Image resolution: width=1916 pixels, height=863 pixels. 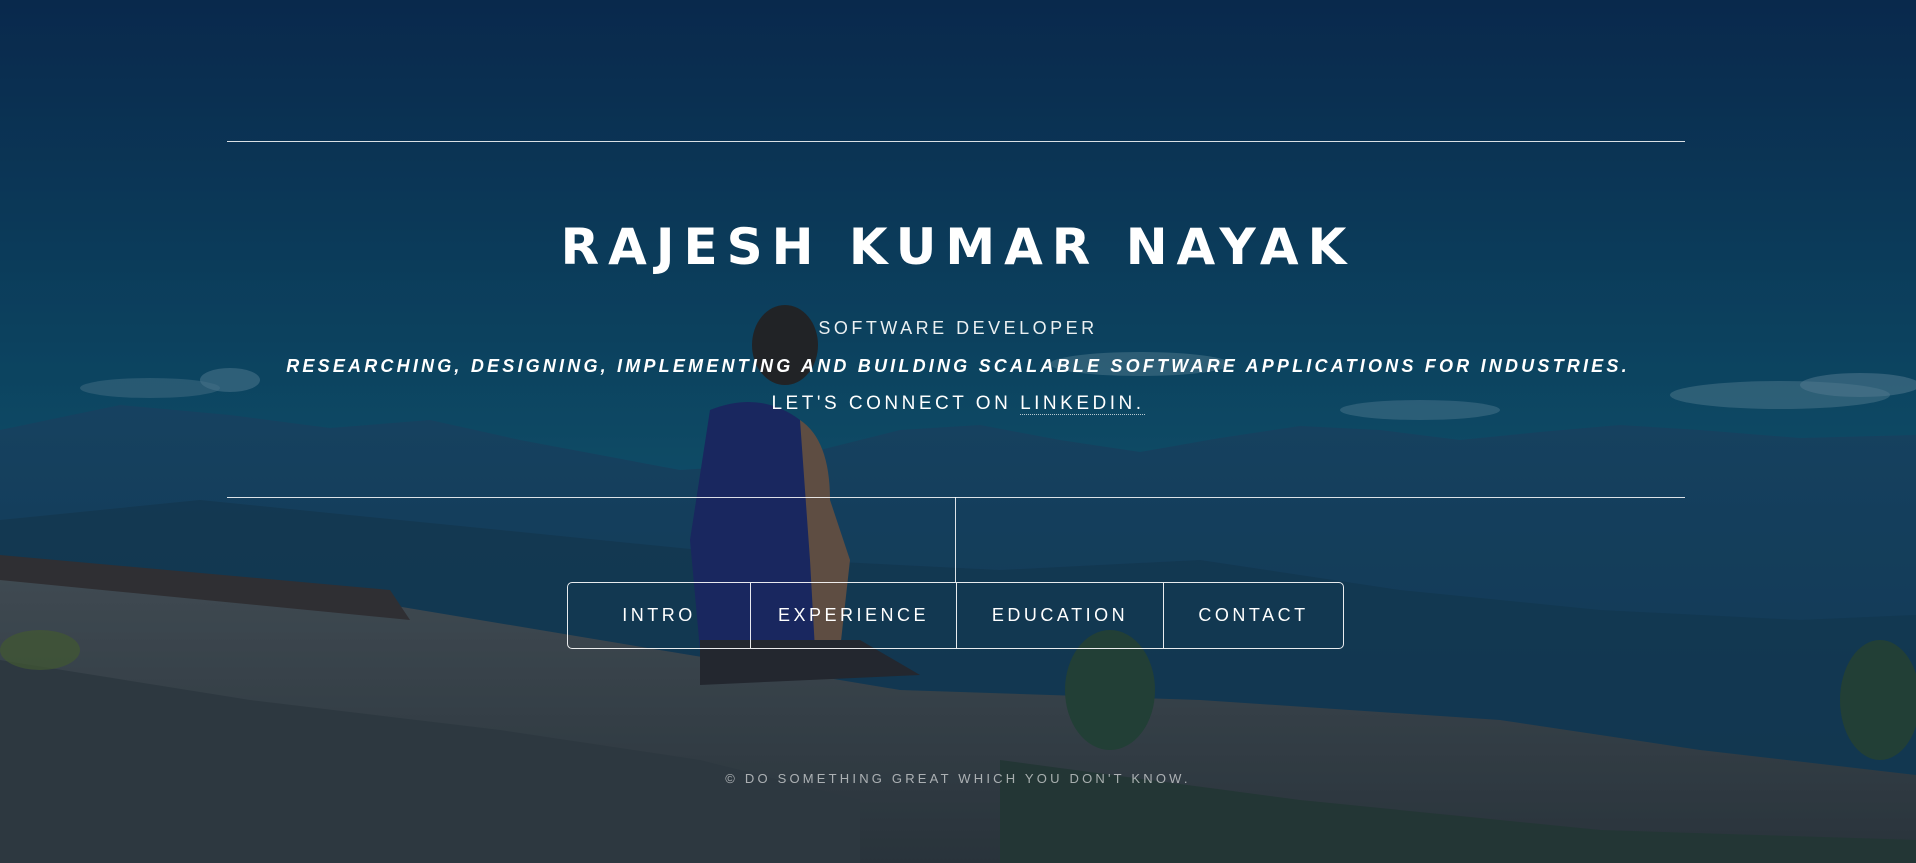 I want to click on nav-connector-line, so click(x=955, y=539).